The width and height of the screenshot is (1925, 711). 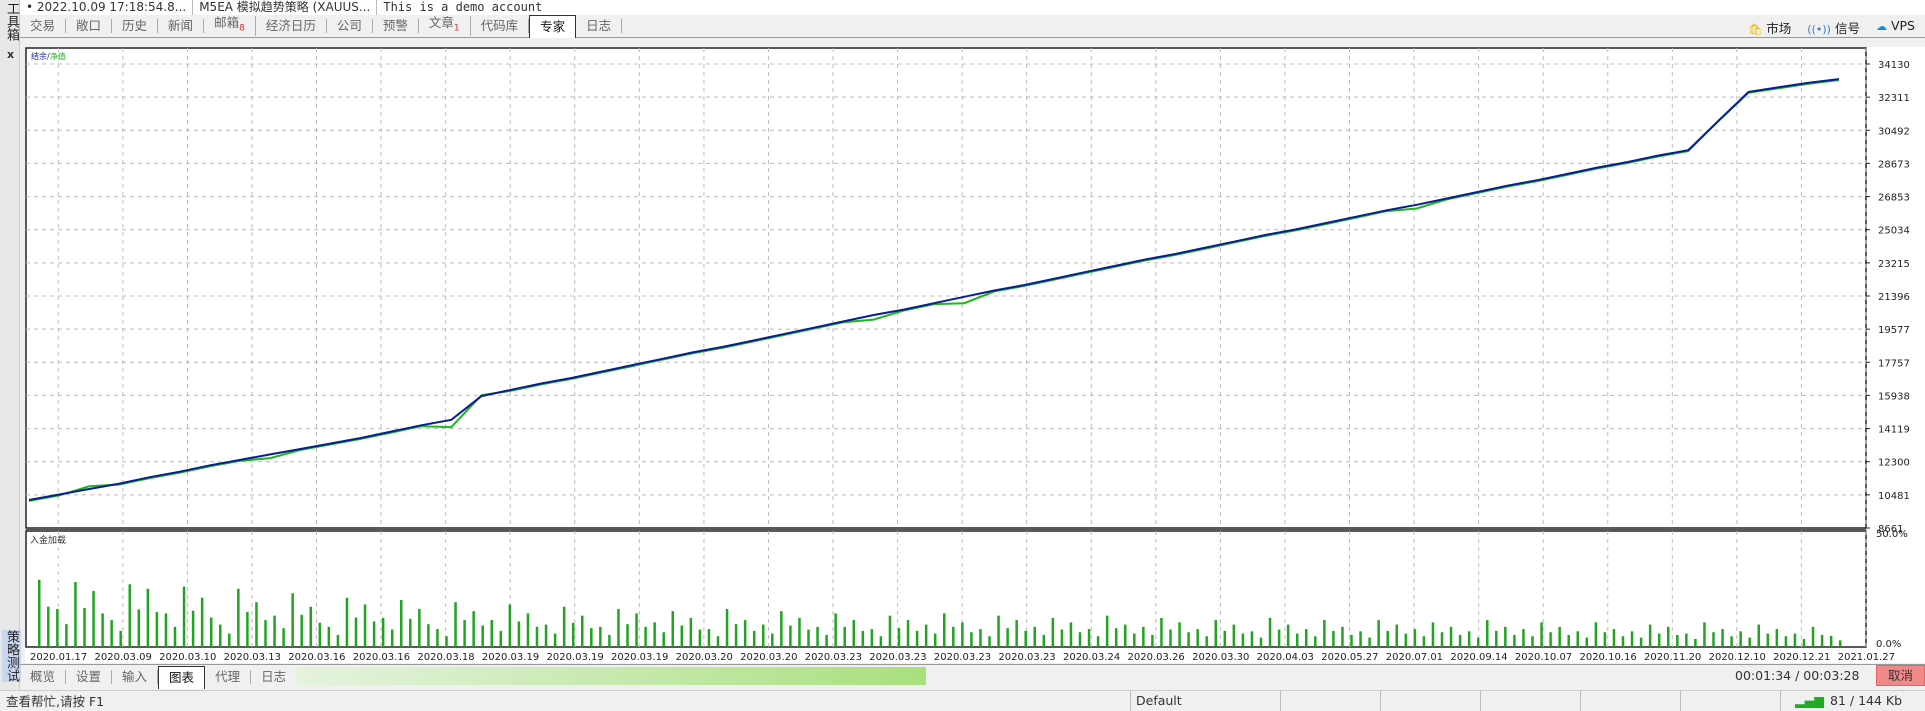 I want to click on tab-label: 日志, so click(x=599, y=25).